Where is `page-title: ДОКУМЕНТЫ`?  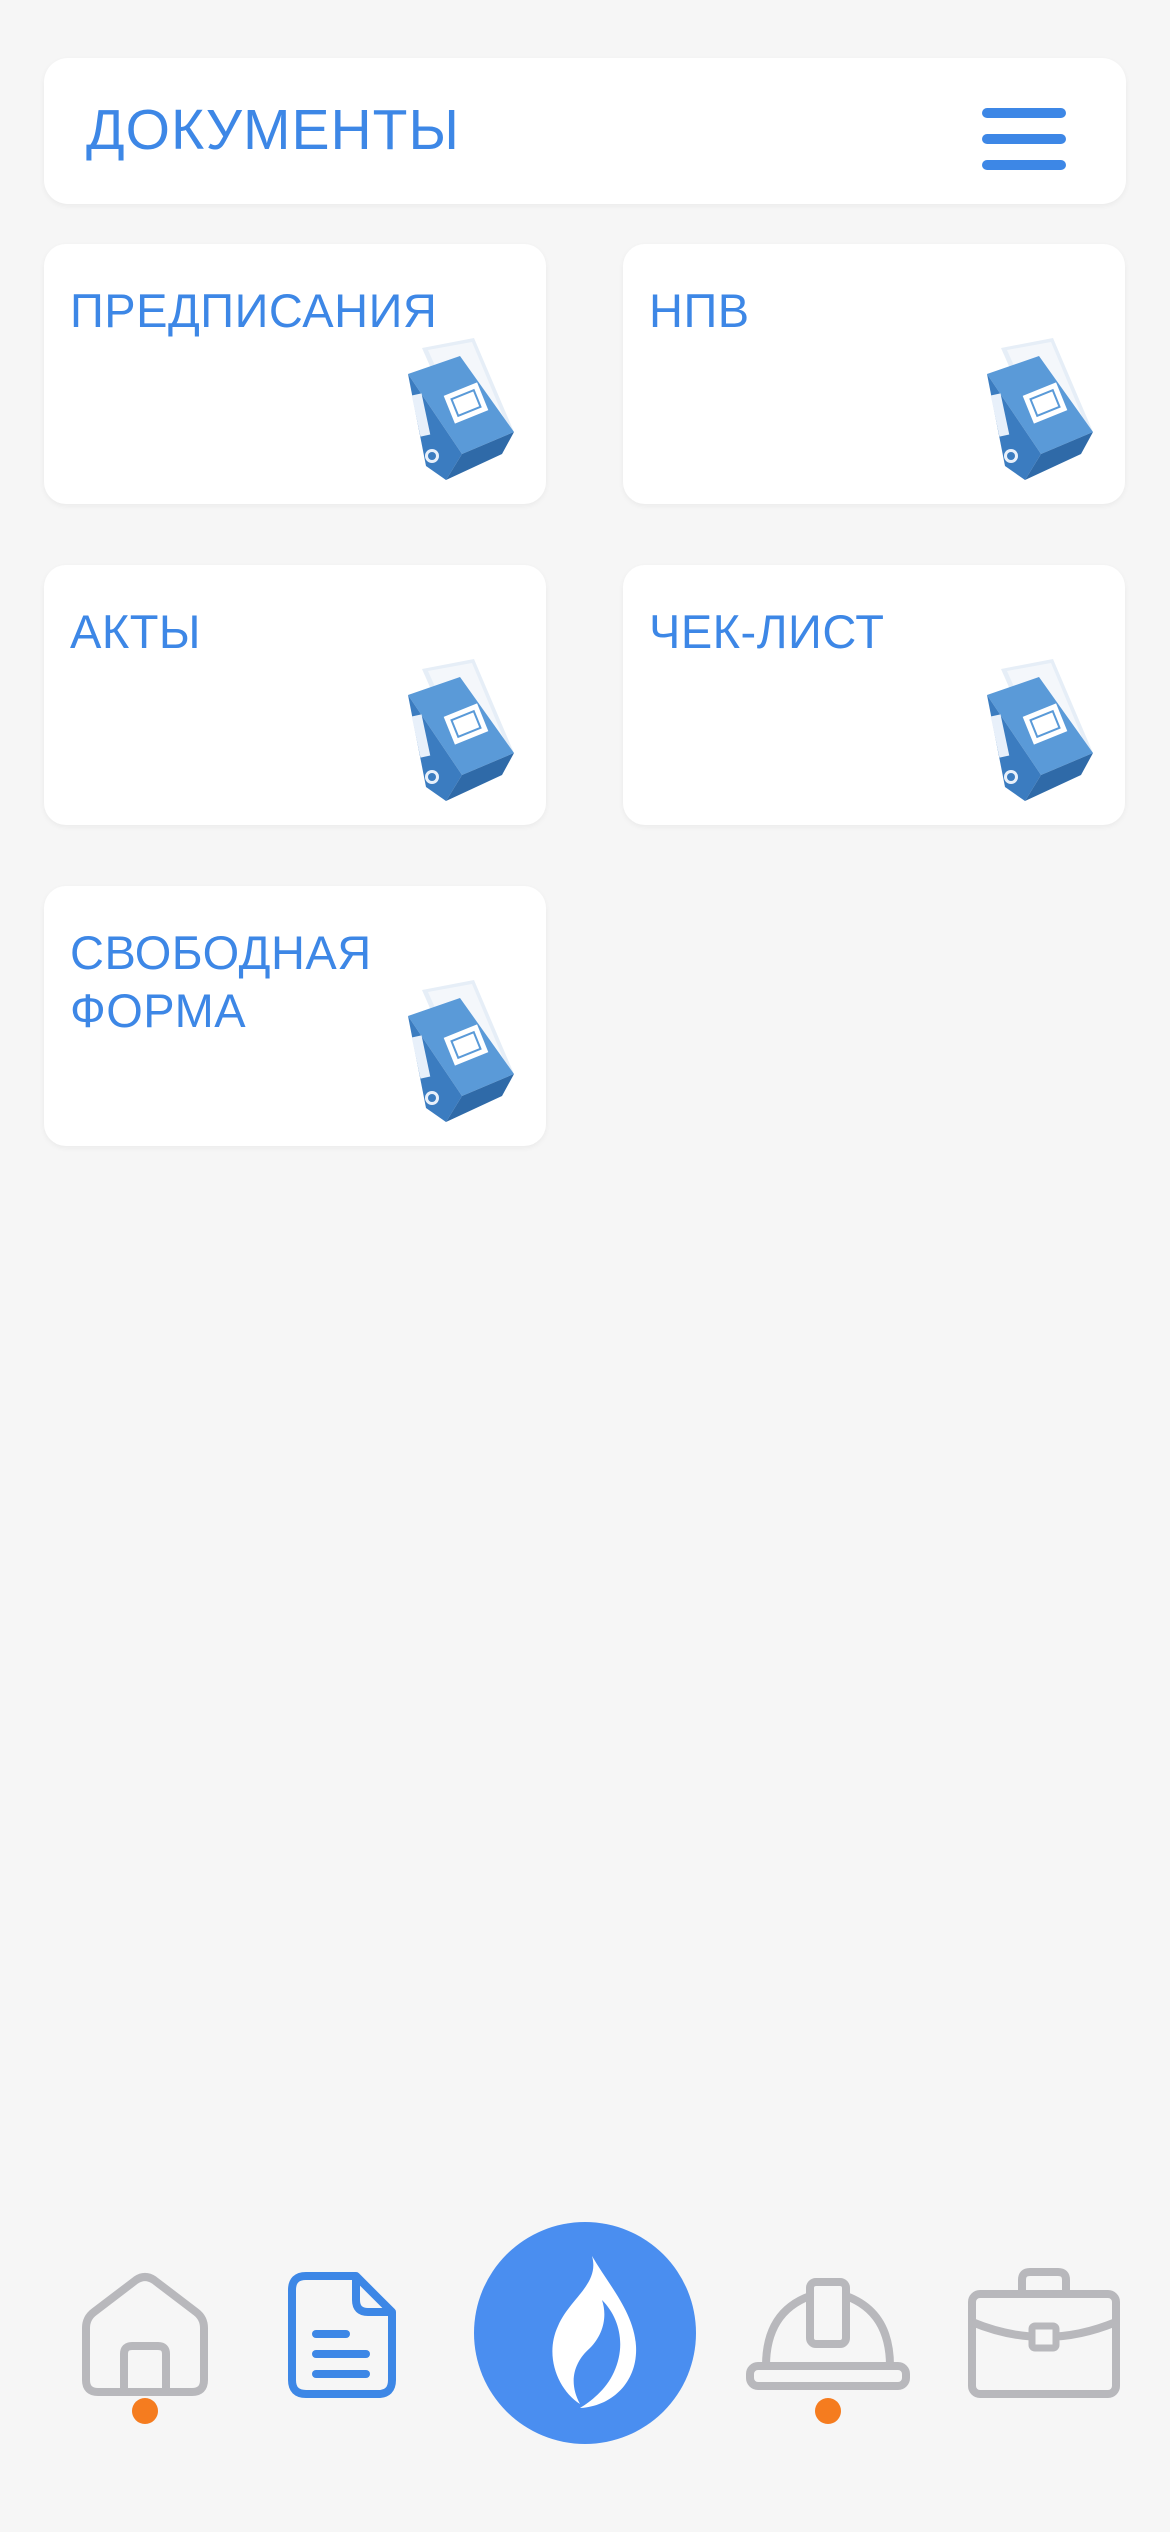 page-title: ДОКУМЕНТЫ is located at coordinates (273, 130).